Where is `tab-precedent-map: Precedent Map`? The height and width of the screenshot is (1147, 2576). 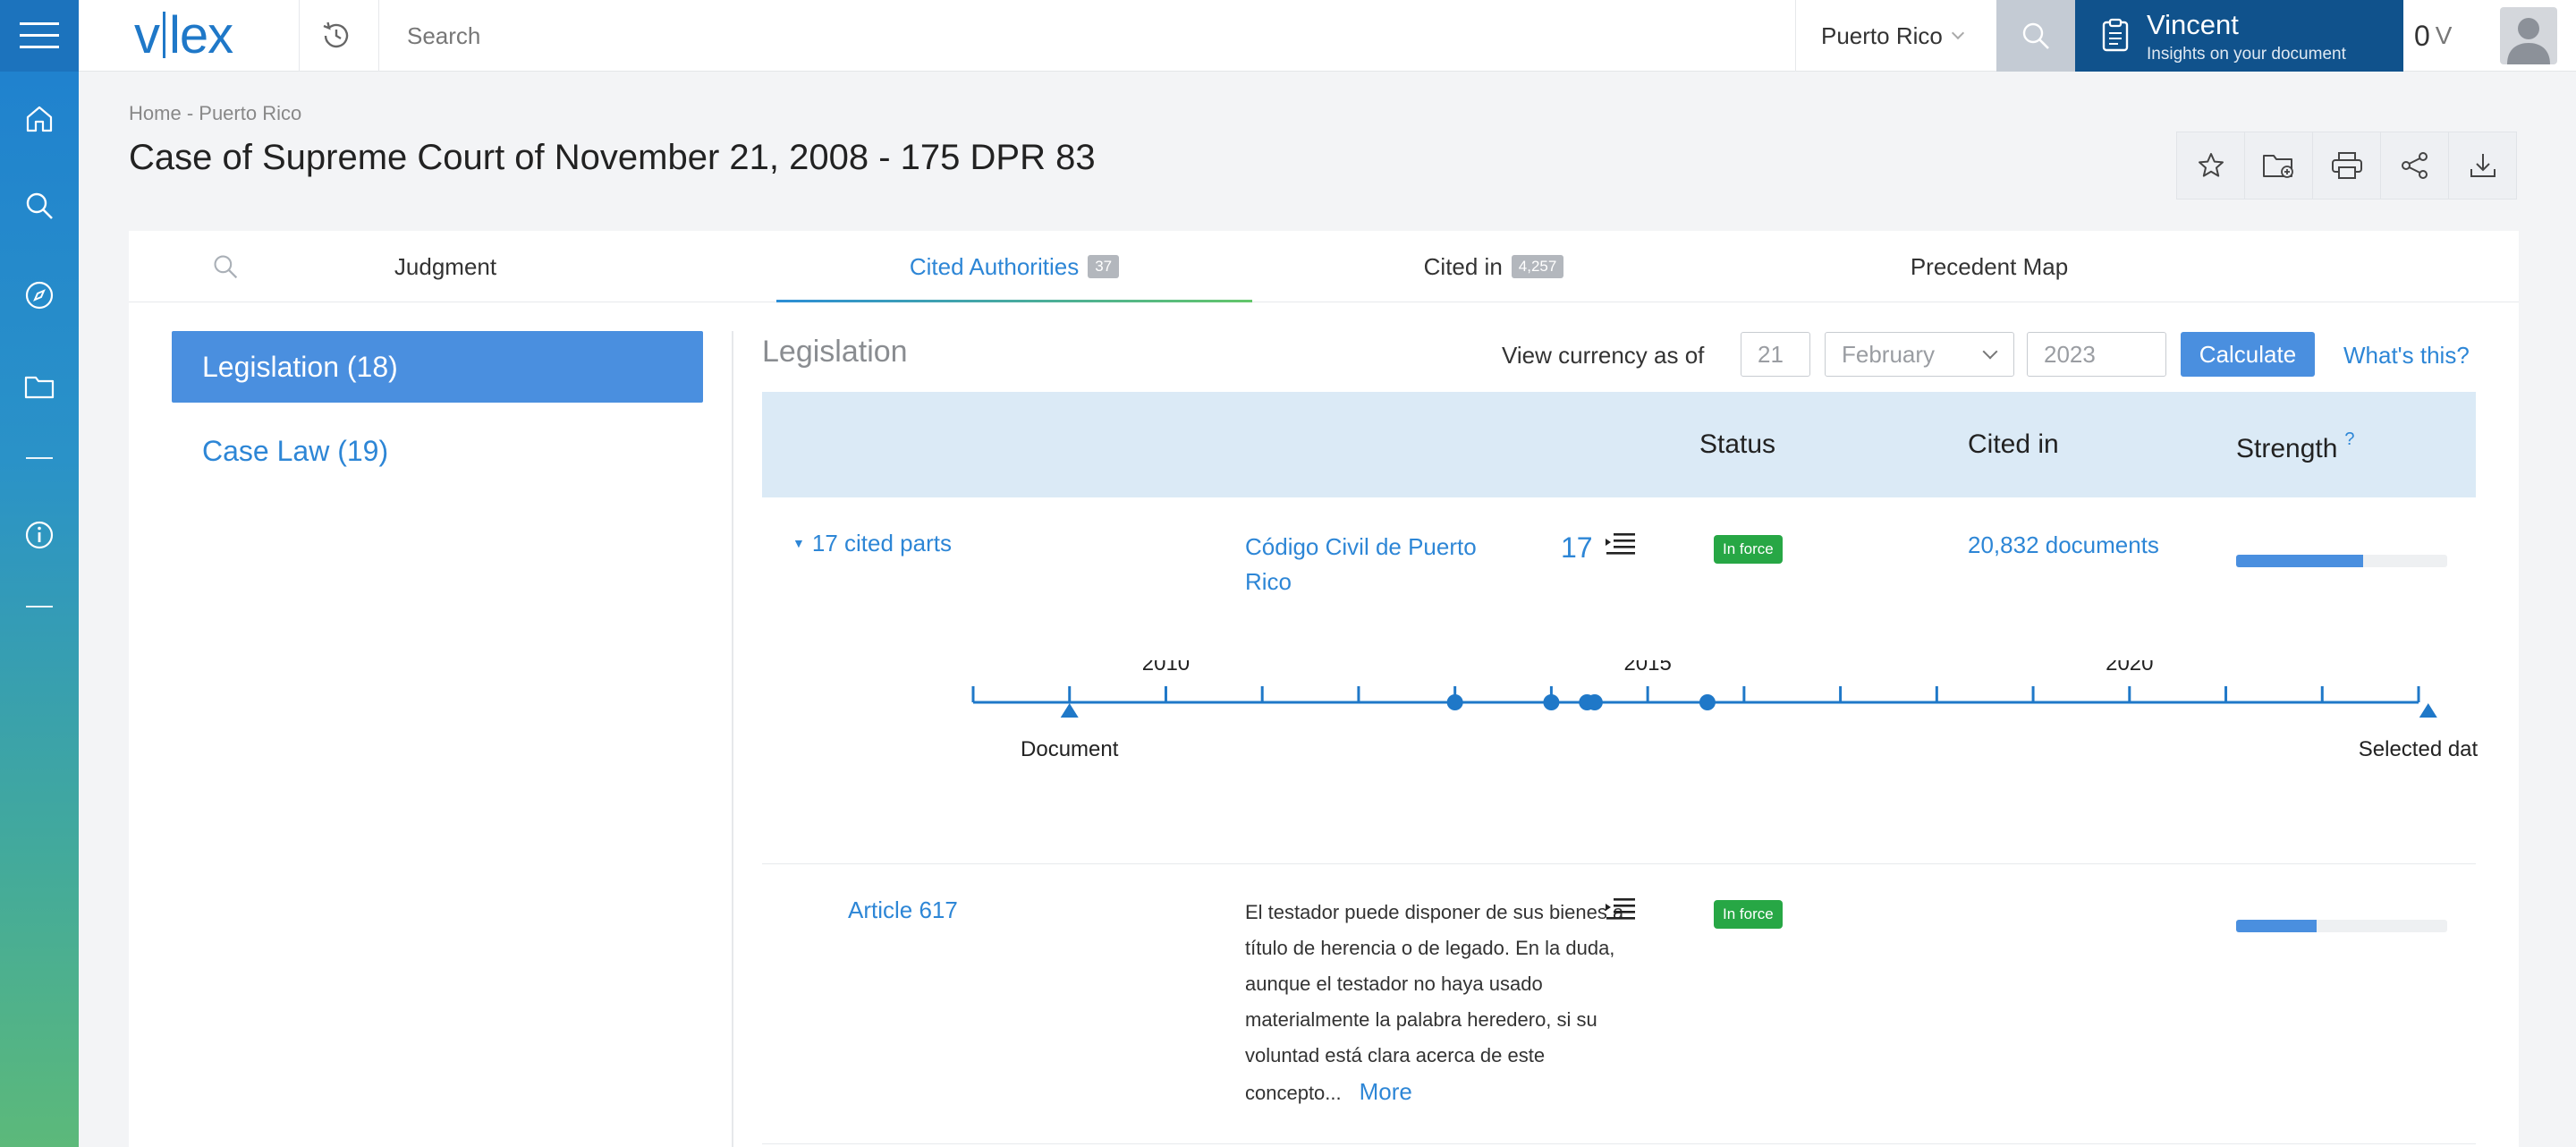 tab-precedent-map: Precedent Map is located at coordinates (1989, 266).